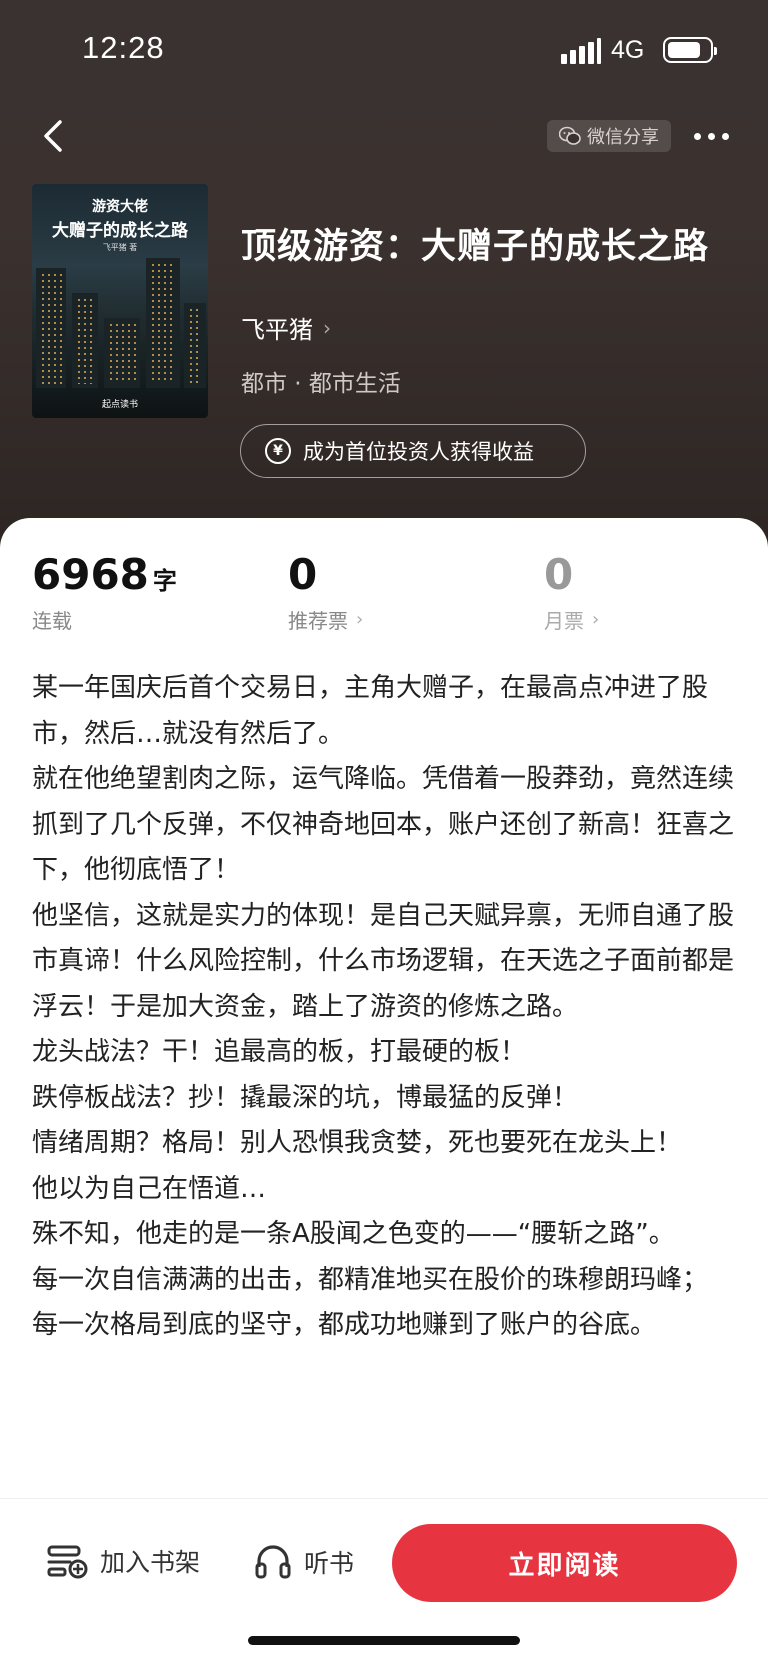 Image resolution: width=768 pixels, height=1663 pixels. What do you see at coordinates (273, 1562) in the screenshot?
I see `headphones-icon` at bounding box center [273, 1562].